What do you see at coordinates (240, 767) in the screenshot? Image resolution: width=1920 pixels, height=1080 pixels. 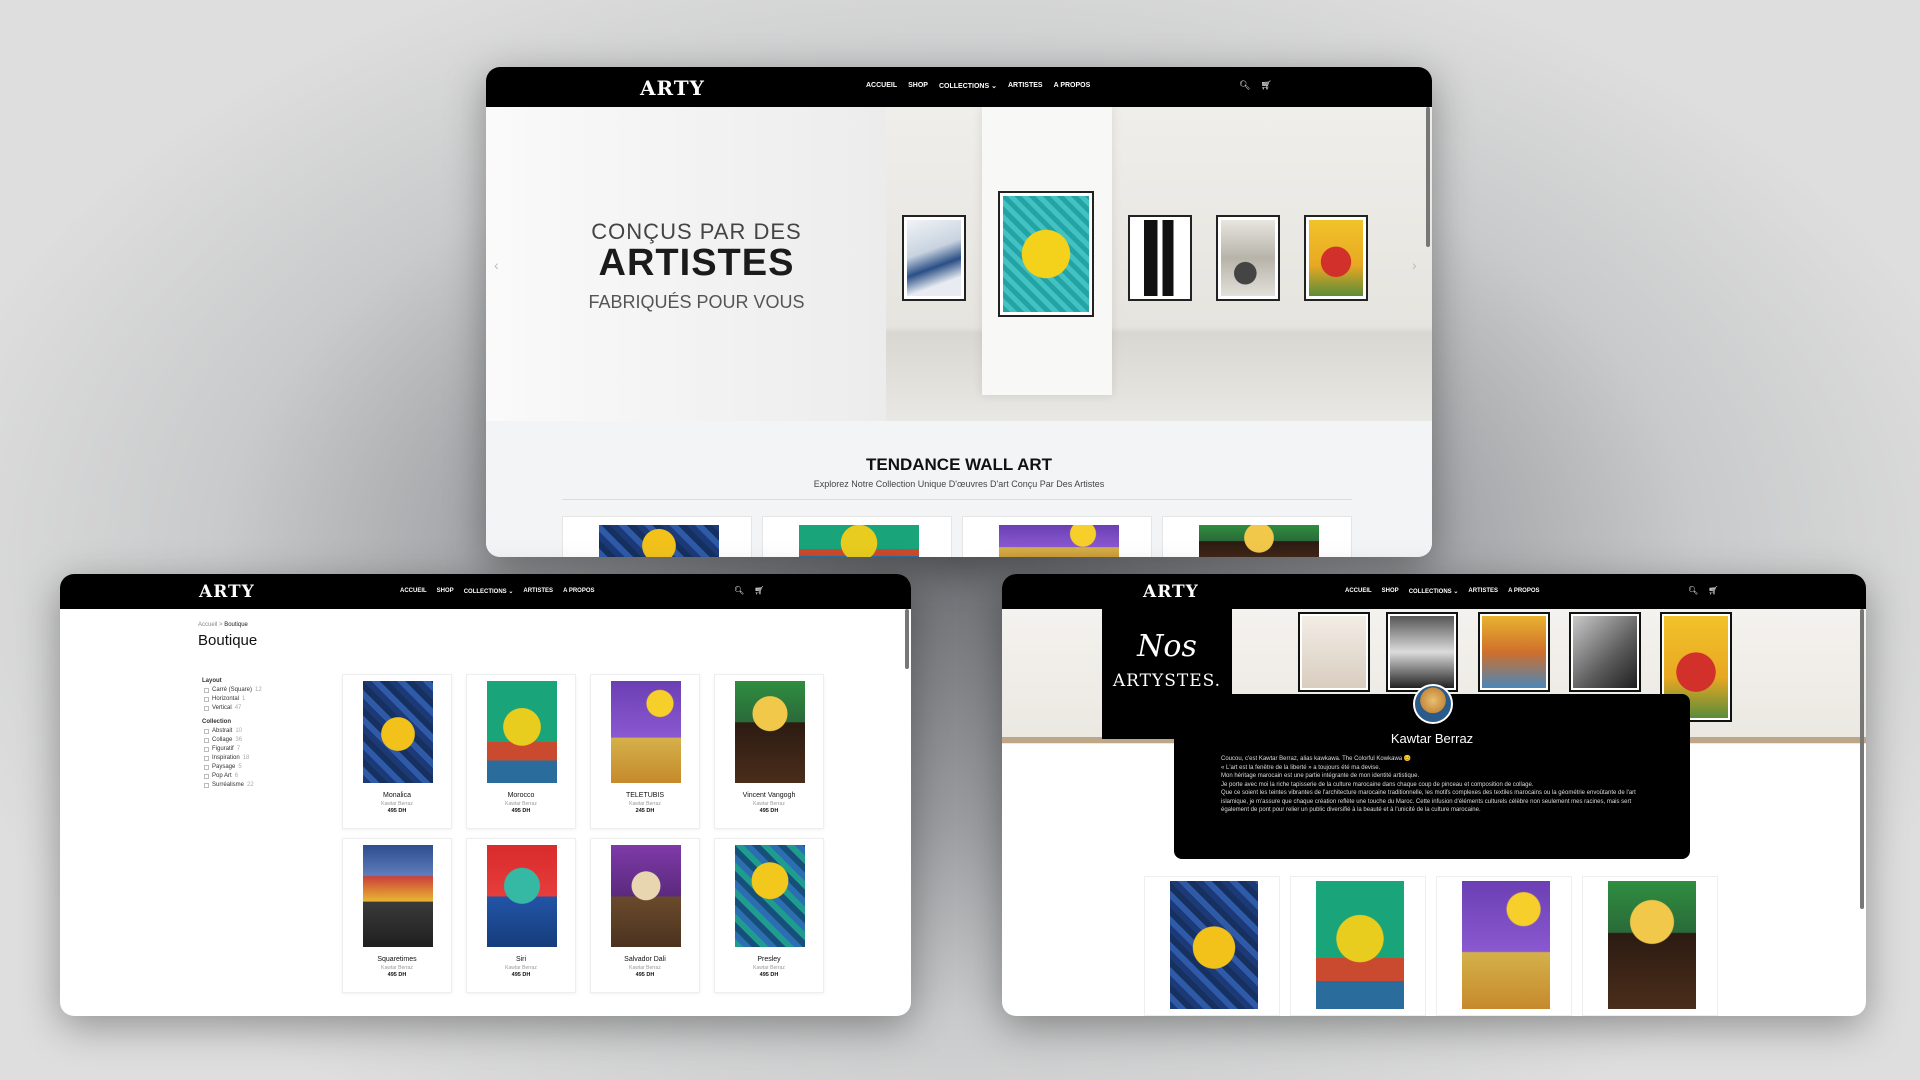 I see `filter-count: 5` at bounding box center [240, 767].